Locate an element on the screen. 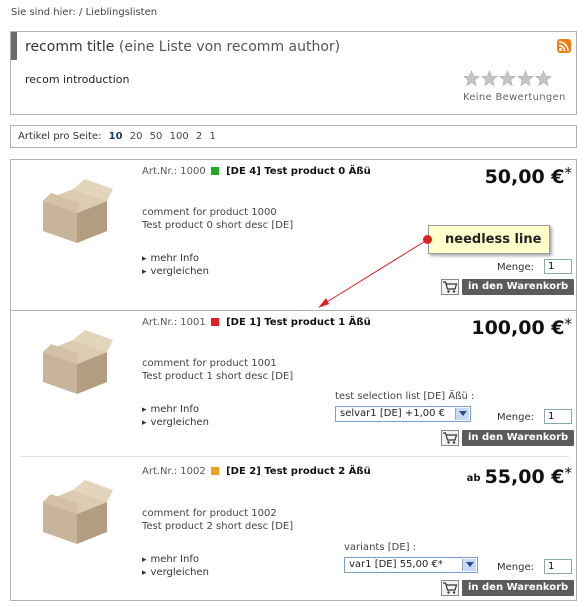  selection-value: var1 [DE] 55,00 €* is located at coordinates (396, 564).